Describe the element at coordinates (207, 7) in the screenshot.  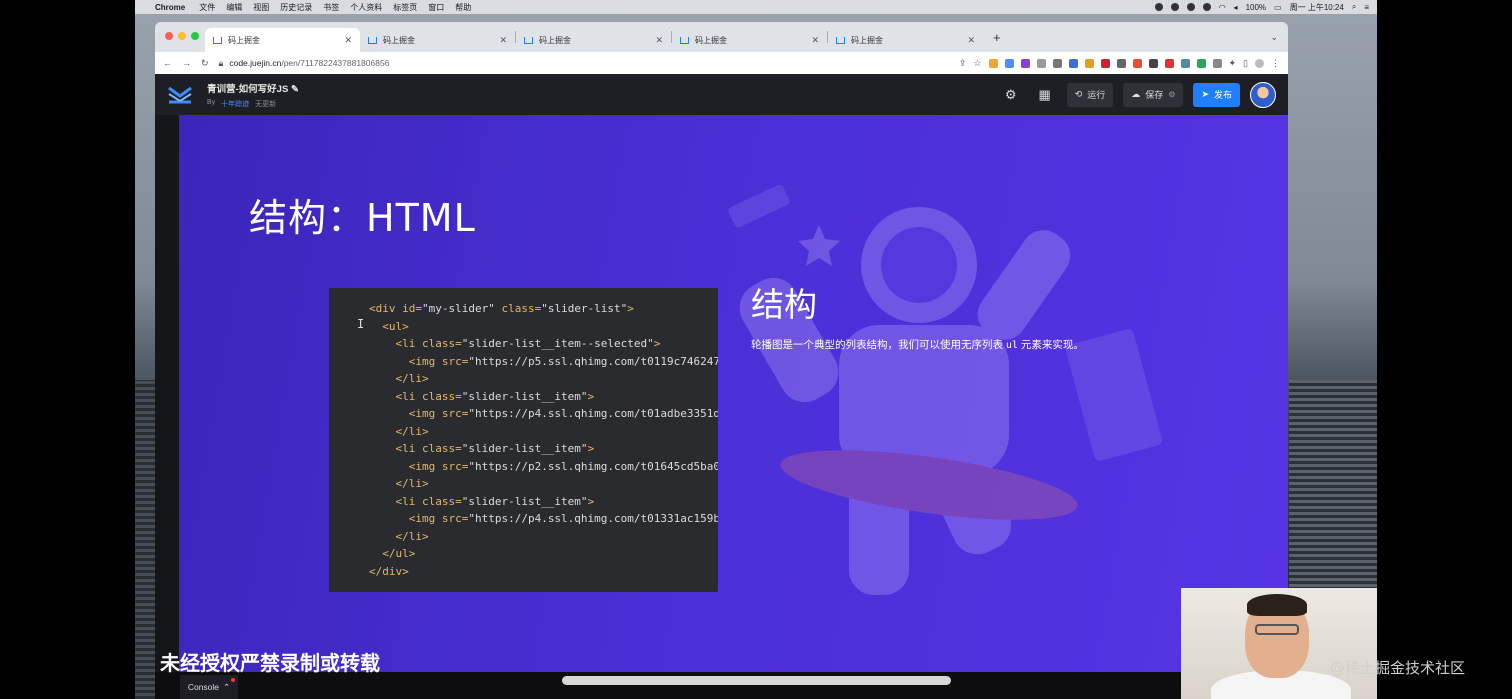
I see `menubar-item-file: 文件` at that location.